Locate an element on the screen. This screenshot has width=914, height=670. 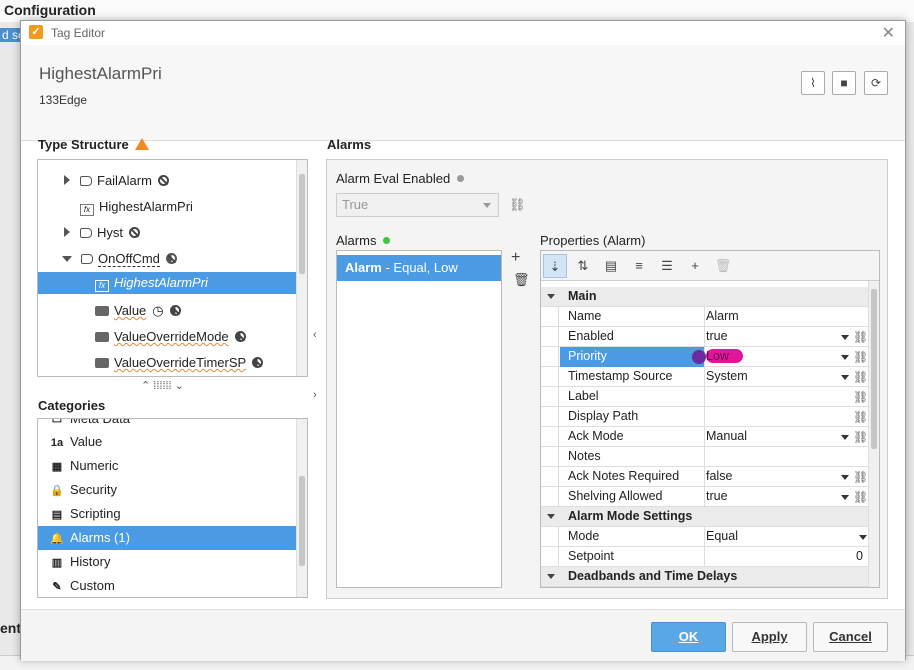
property-row: Ack Mode Manual ⛓ is located at coordinates (705, 437).